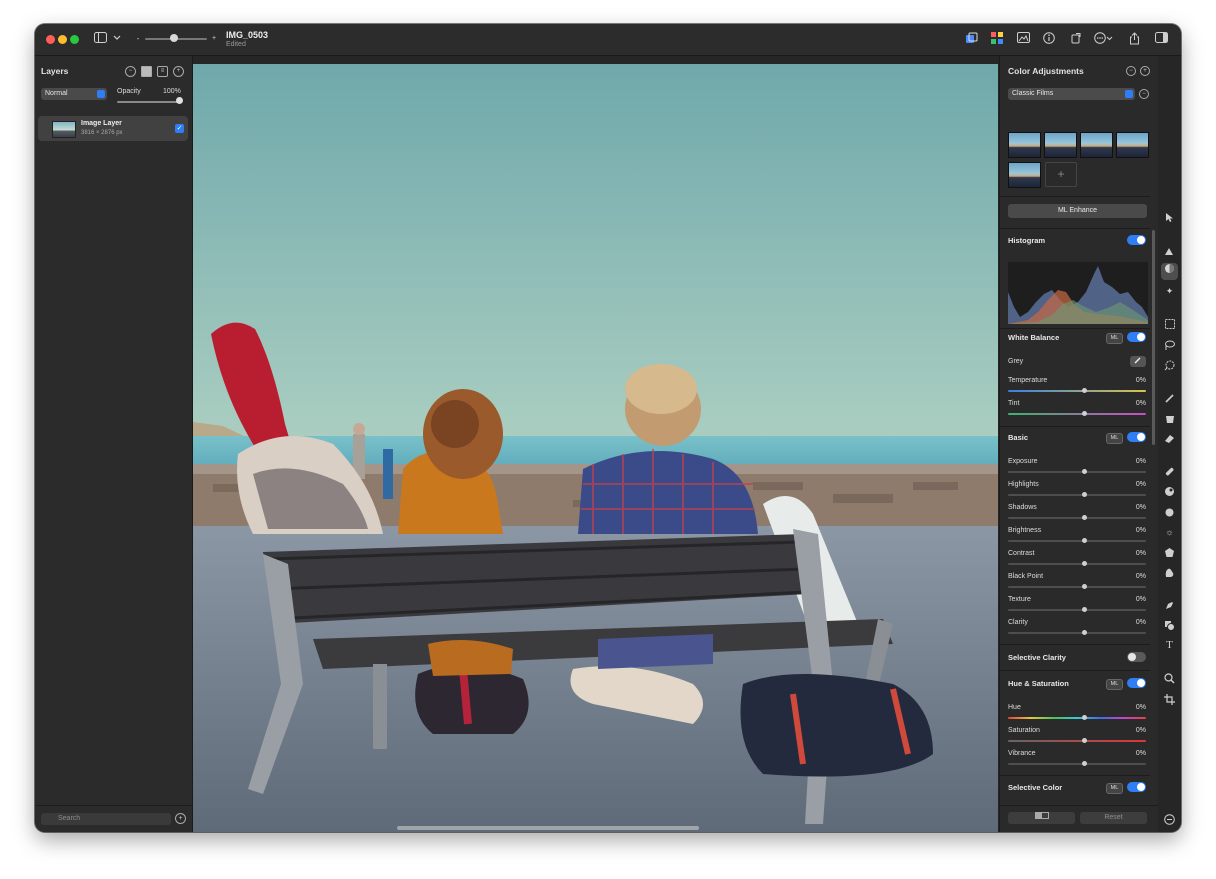 The image size is (1216, 879). What do you see at coordinates (1169, 324) in the screenshot?
I see `rect-select-icon` at bounding box center [1169, 324].